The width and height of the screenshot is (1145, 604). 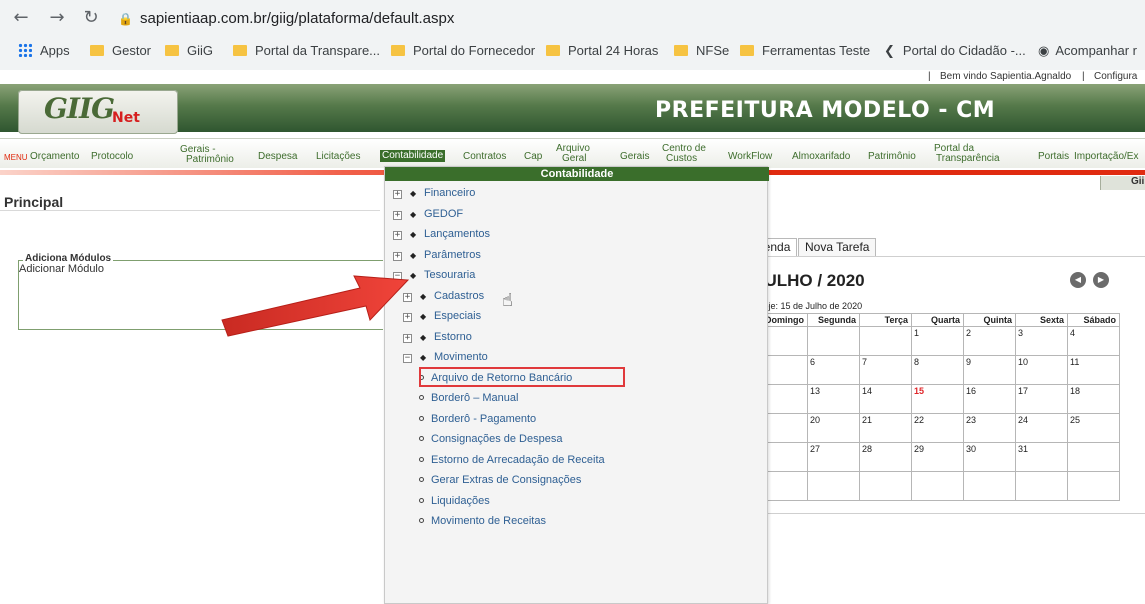 What do you see at coordinates (533, 157) in the screenshot?
I see `menu-item-cap: Cap` at bounding box center [533, 157].